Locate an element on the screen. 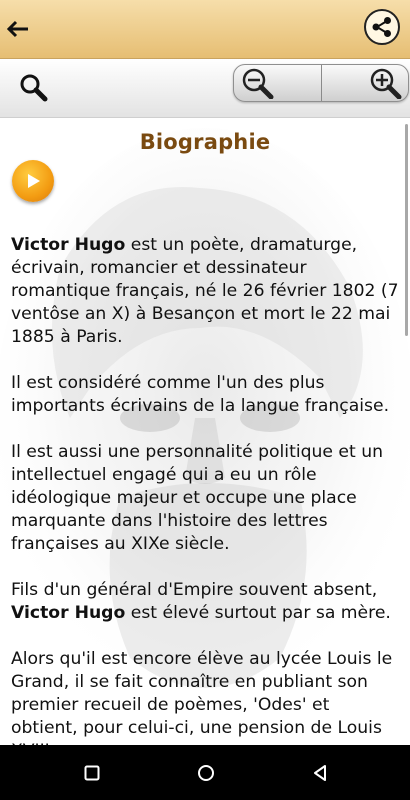  share-icon is located at coordinates (381, 27).